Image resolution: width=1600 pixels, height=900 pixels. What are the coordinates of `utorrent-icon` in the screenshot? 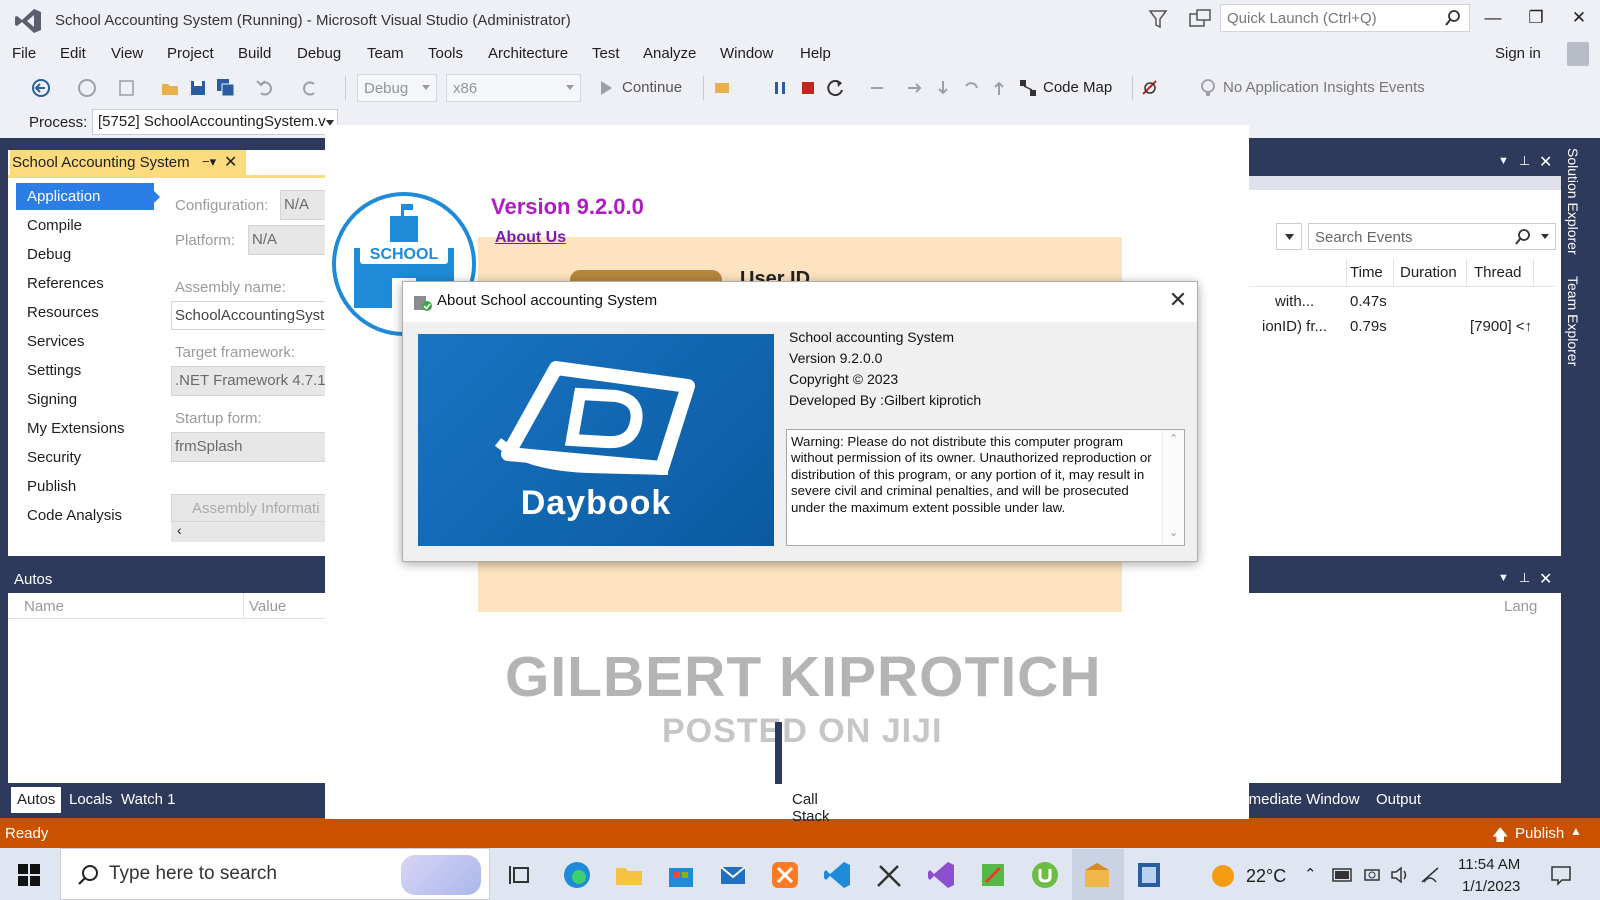 It's located at (1045, 875).